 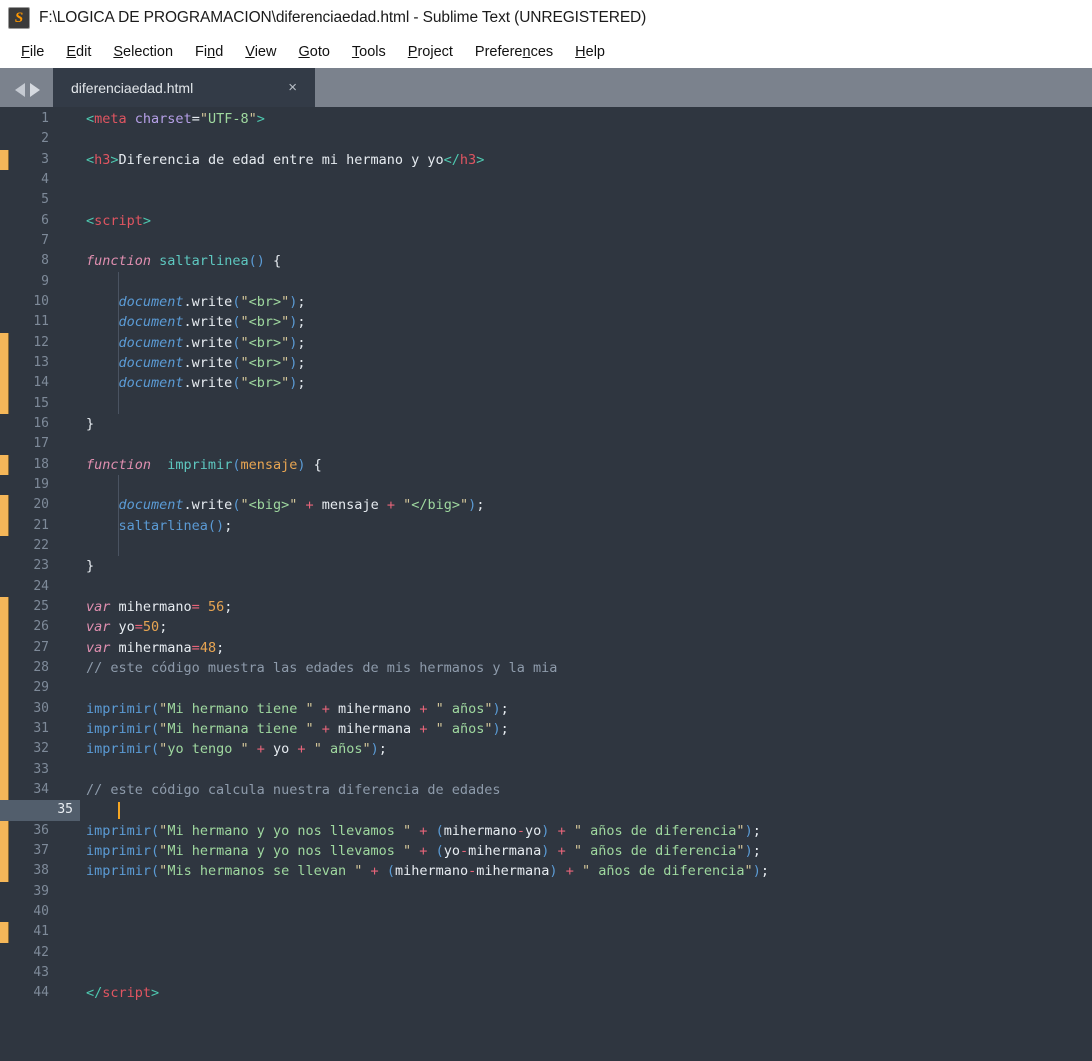 What do you see at coordinates (41, 423) in the screenshot?
I see `line-number: 16` at bounding box center [41, 423].